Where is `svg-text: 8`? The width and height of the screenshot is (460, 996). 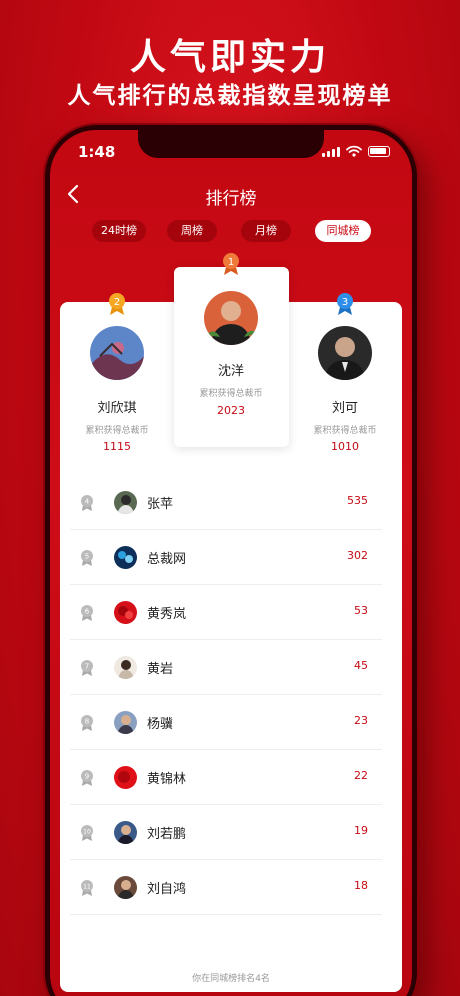 svg-text: 8 is located at coordinates (87, 722).